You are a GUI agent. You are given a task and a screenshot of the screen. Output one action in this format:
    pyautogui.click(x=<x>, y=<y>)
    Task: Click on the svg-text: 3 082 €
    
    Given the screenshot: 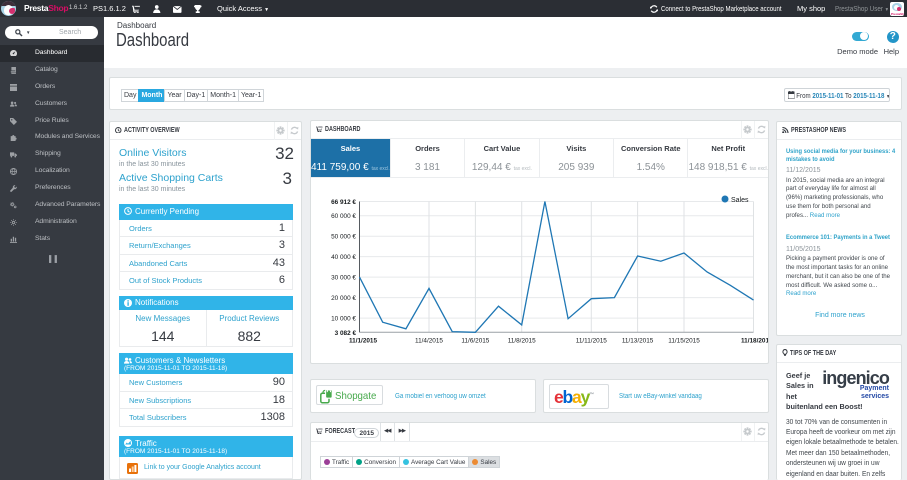 What is the action you would take?
    pyautogui.click(x=346, y=333)
    